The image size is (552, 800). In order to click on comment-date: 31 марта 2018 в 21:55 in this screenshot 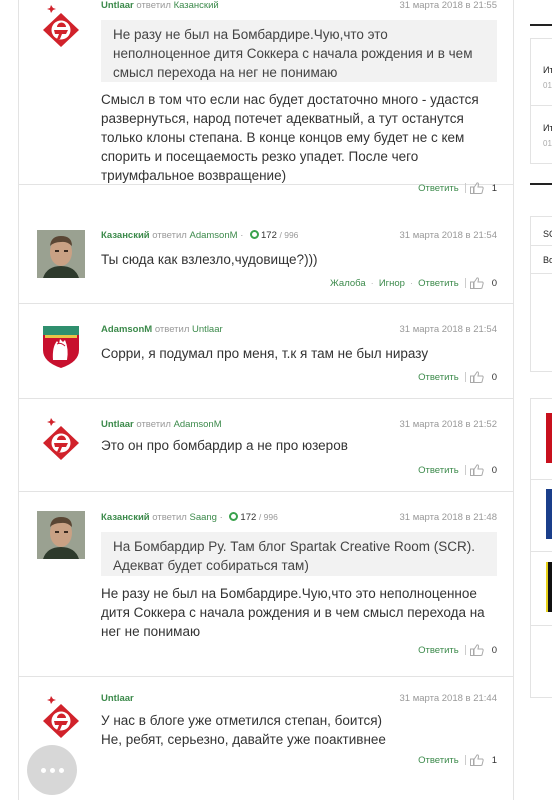, I will do `click(448, 5)`.